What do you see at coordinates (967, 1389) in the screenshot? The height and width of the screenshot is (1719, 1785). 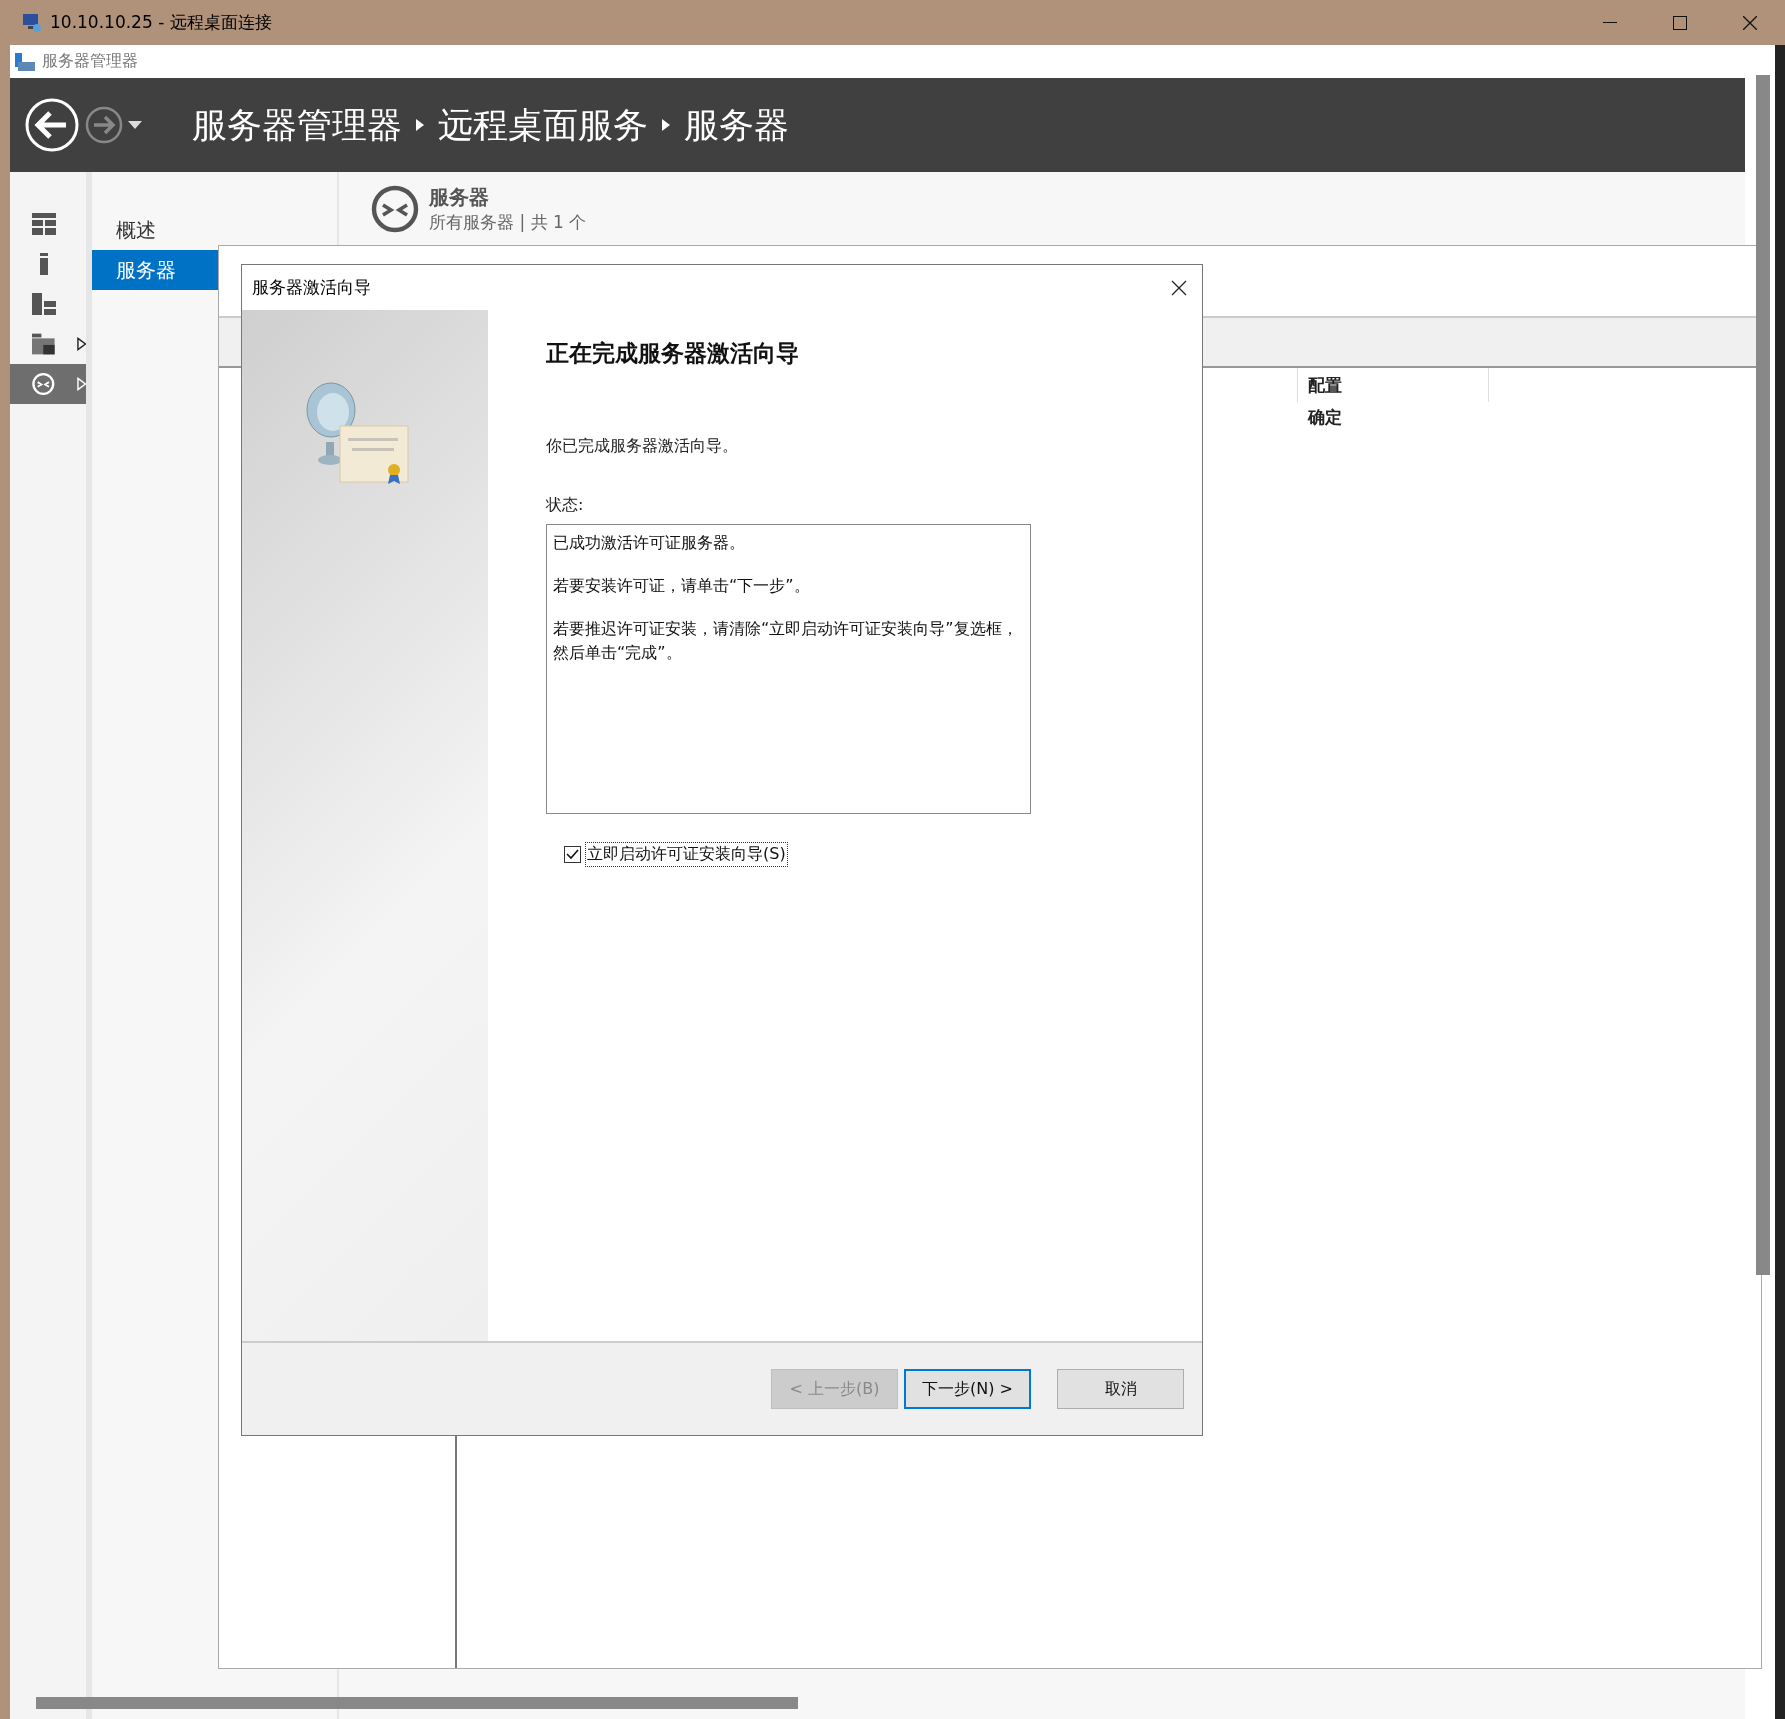 I see `dialog-button: 下一步(N) >` at bounding box center [967, 1389].